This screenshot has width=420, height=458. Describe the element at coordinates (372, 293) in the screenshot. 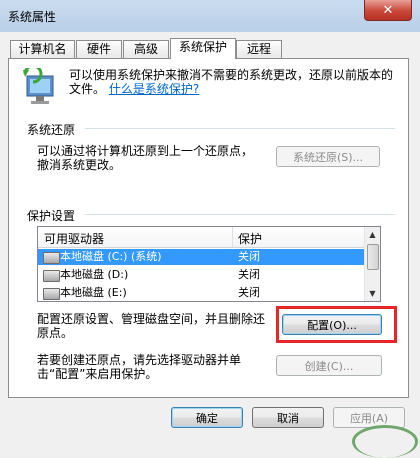

I see `scroll-down-icon: ▼` at that location.